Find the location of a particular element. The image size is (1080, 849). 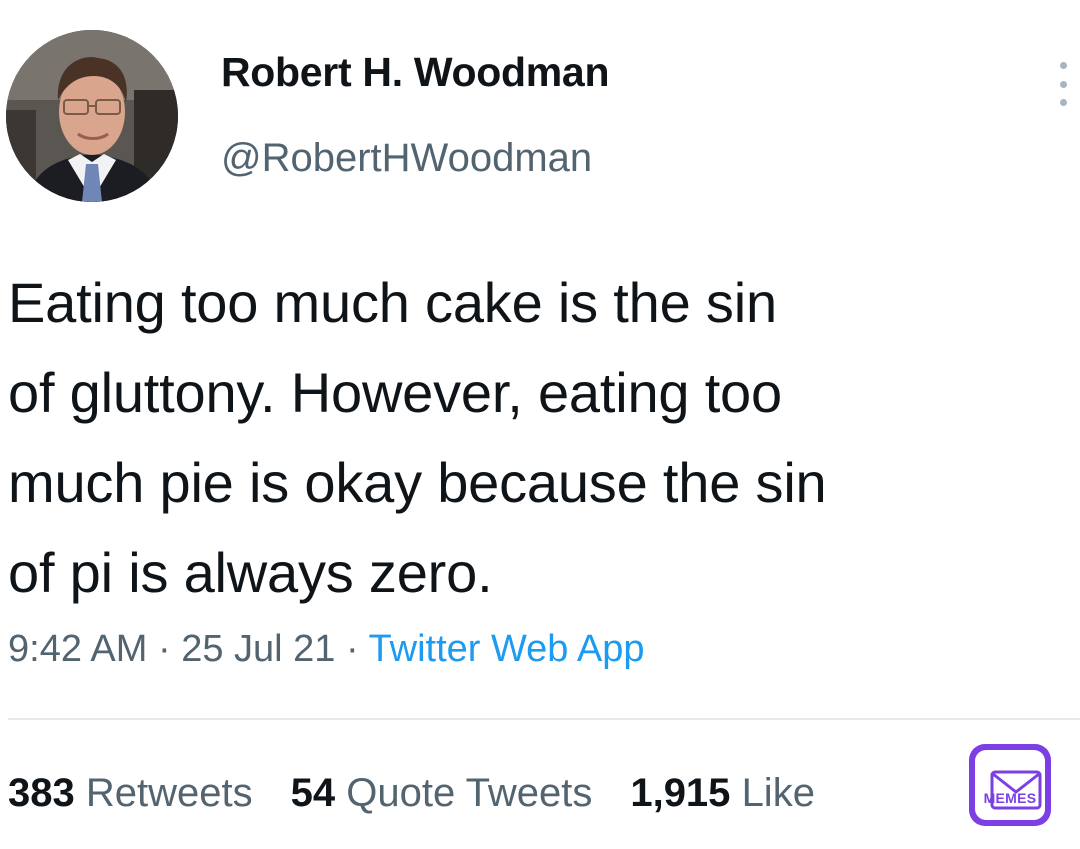

watermark-inner: MEMES is located at coordinates (1010, 785).